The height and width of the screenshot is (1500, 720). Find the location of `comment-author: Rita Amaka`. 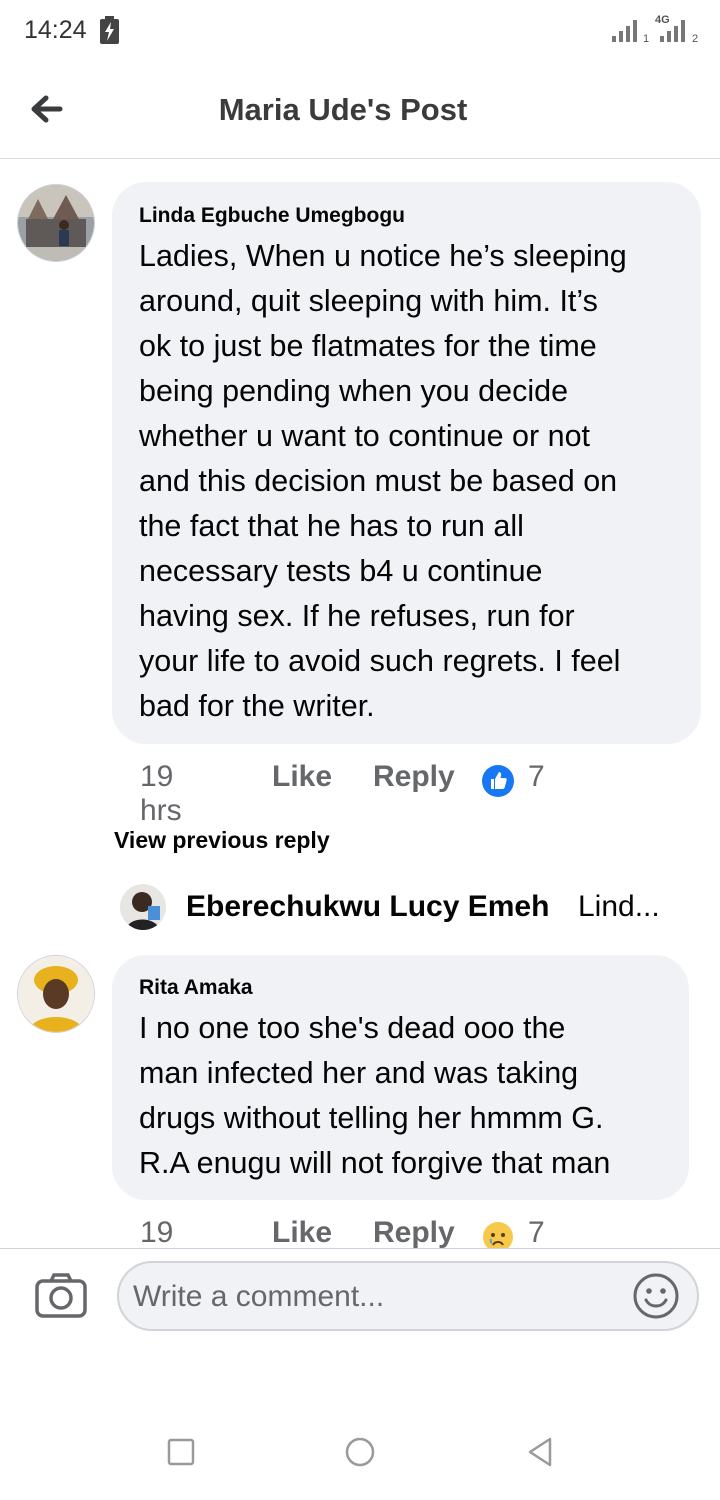

comment-author: Rita Amaka is located at coordinates (196, 988).